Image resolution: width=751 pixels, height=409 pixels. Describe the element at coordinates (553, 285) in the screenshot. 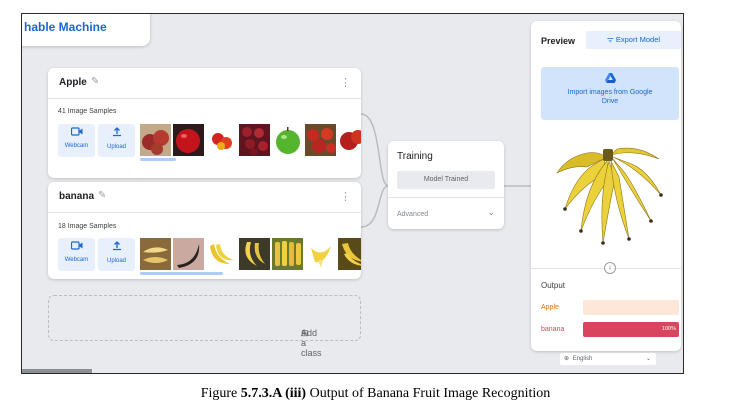

I see `output-title: Output` at that location.